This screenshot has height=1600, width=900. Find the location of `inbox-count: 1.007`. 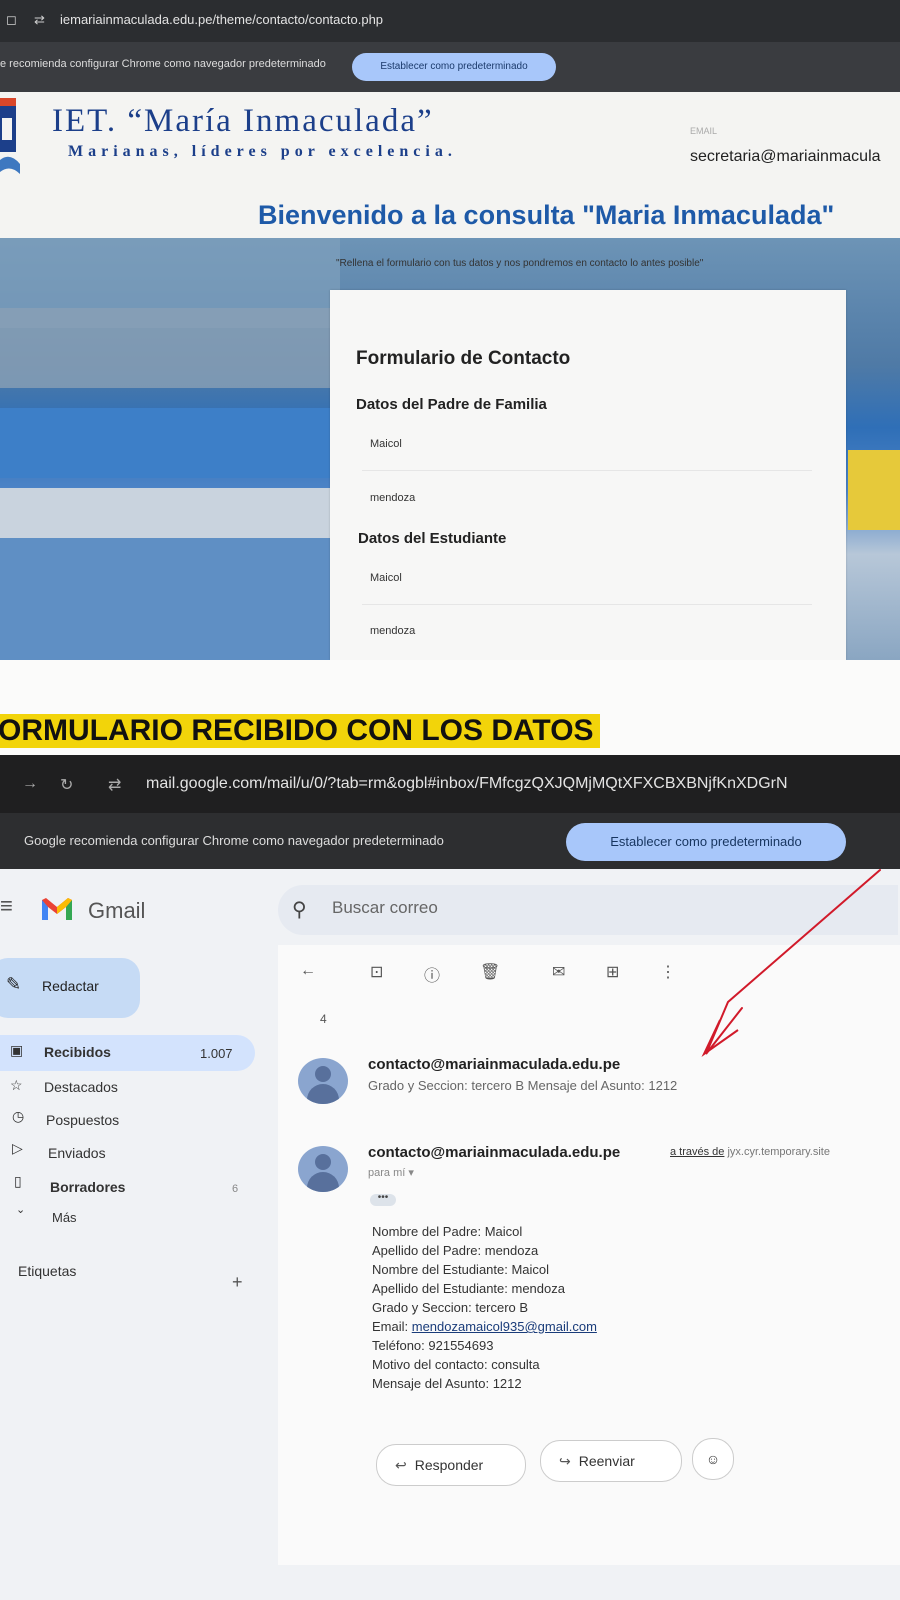

inbox-count: 1.007 is located at coordinates (216, 1053).